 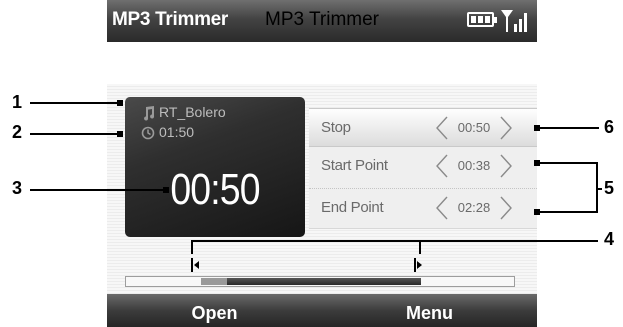 I want to click on row-start-point: Start Point 00:38, so click(x=423, y=168).